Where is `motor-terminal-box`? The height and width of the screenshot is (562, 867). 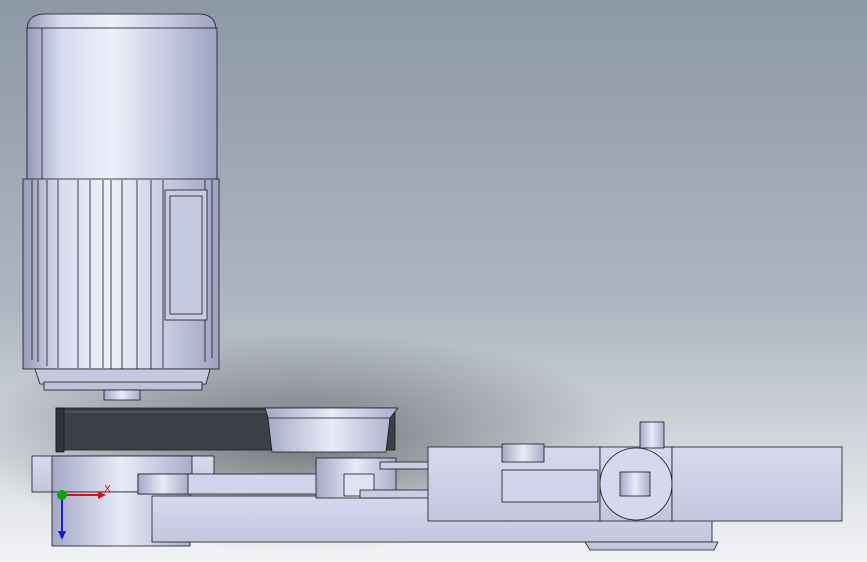 motor-terminal-box is located at coordinates (186, 255).